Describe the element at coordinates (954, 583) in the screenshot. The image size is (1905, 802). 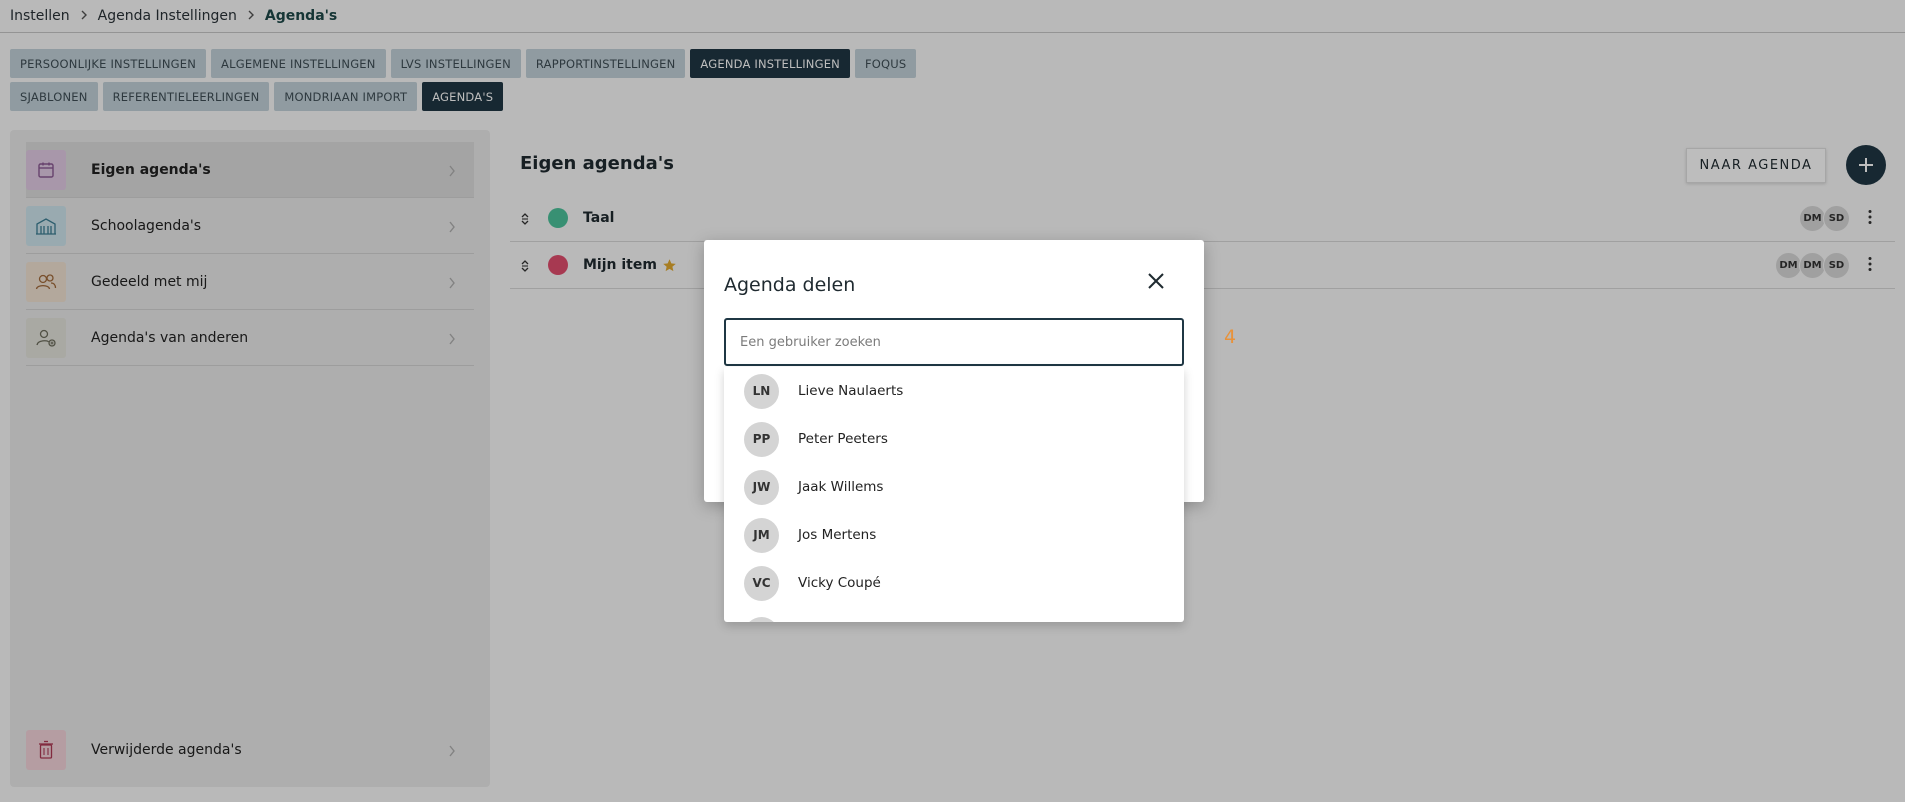
I see `list-item: VC Vicky Coupé` at that location.